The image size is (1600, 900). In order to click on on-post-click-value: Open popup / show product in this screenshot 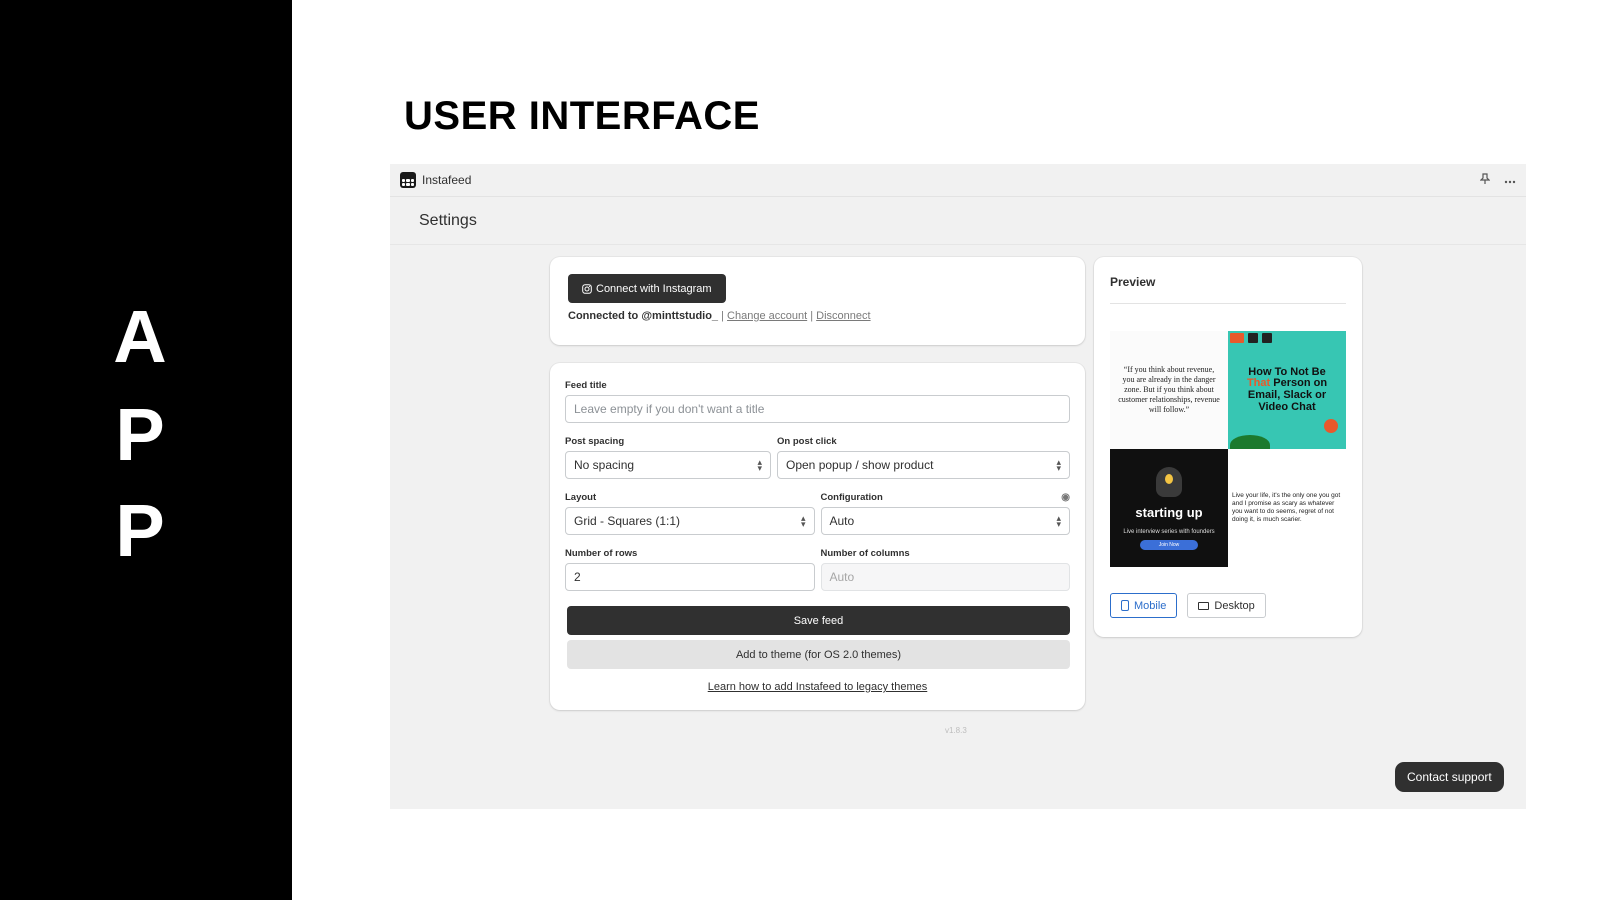, I will do `click(860, 465)`.